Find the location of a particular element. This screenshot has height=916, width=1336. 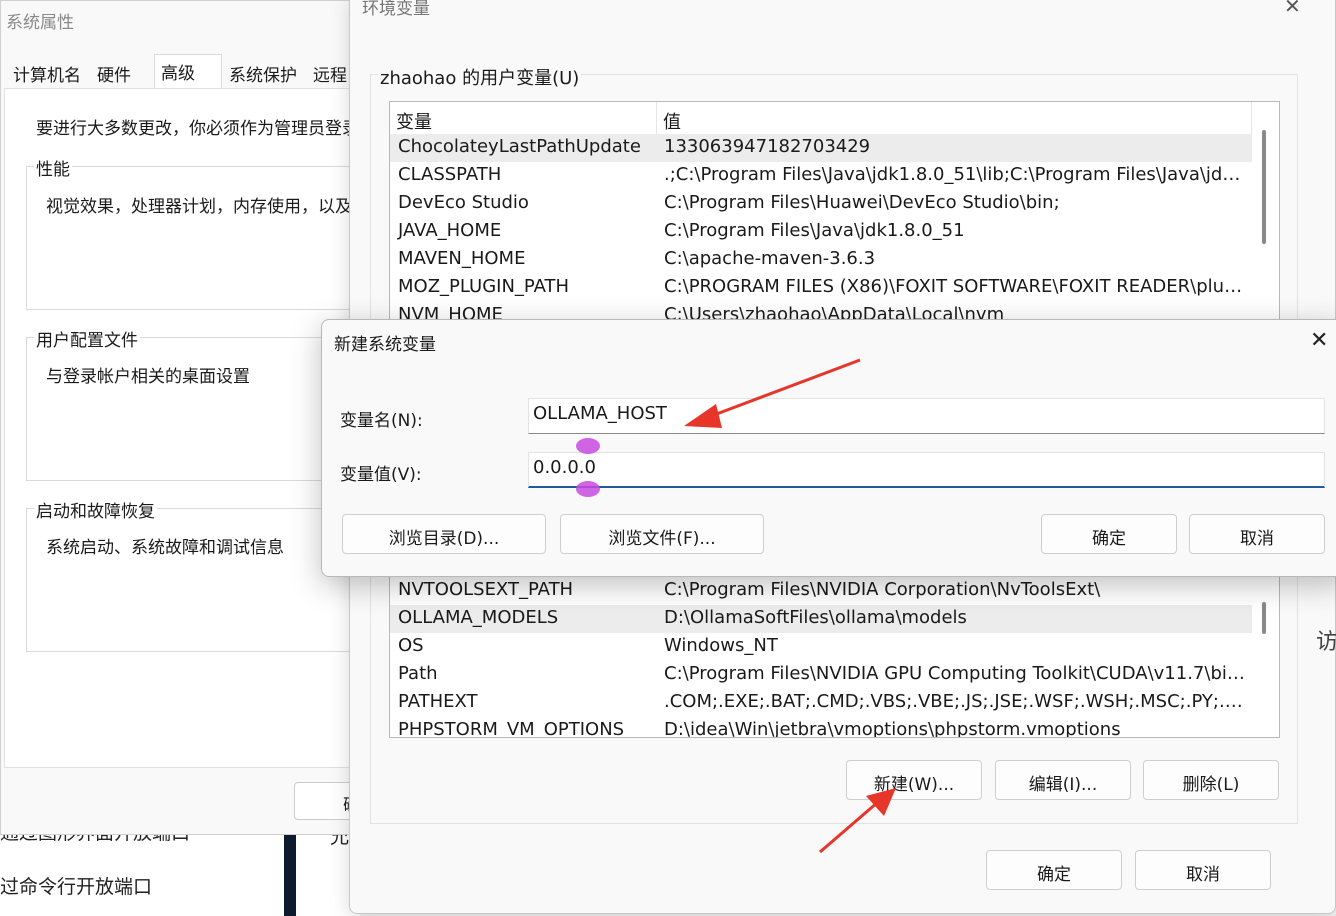

arrow-to-variable-name is located at coordinates (772, 393).